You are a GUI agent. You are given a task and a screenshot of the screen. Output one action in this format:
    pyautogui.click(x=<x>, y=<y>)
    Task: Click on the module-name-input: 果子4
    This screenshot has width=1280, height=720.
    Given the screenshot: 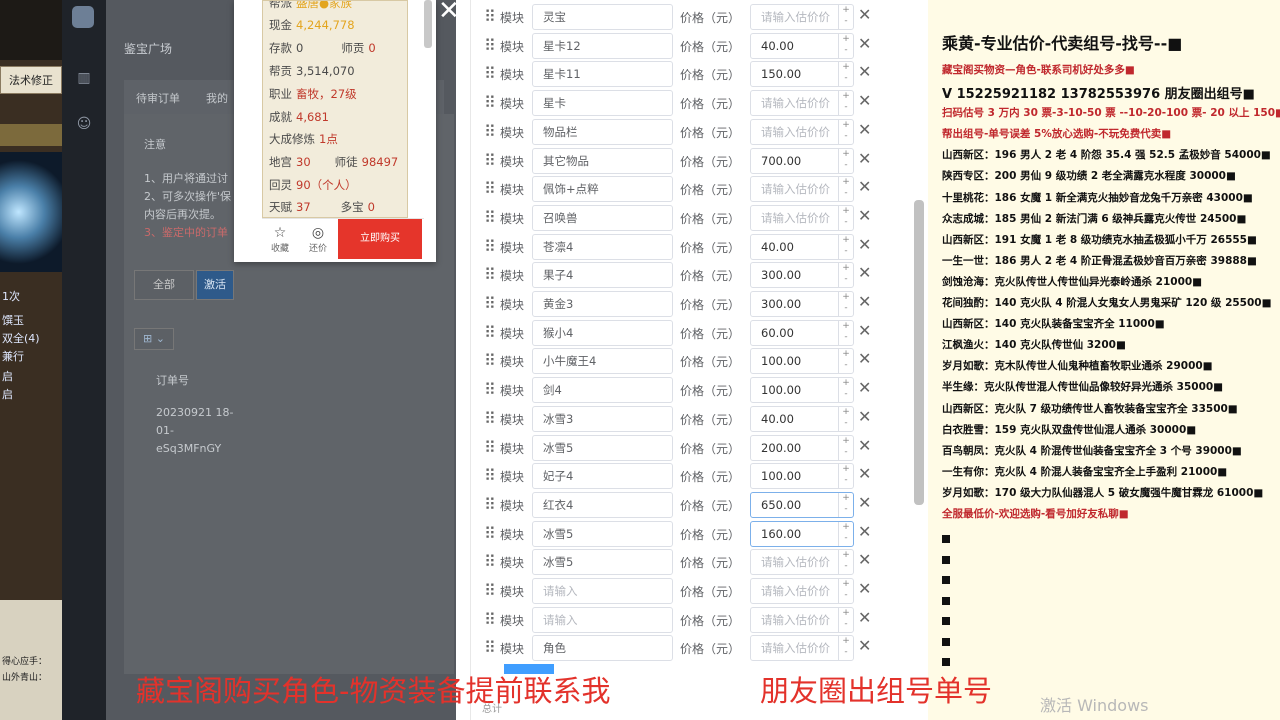 What is the action you would take?
    pyautogui.click(x=602, y=275)
    